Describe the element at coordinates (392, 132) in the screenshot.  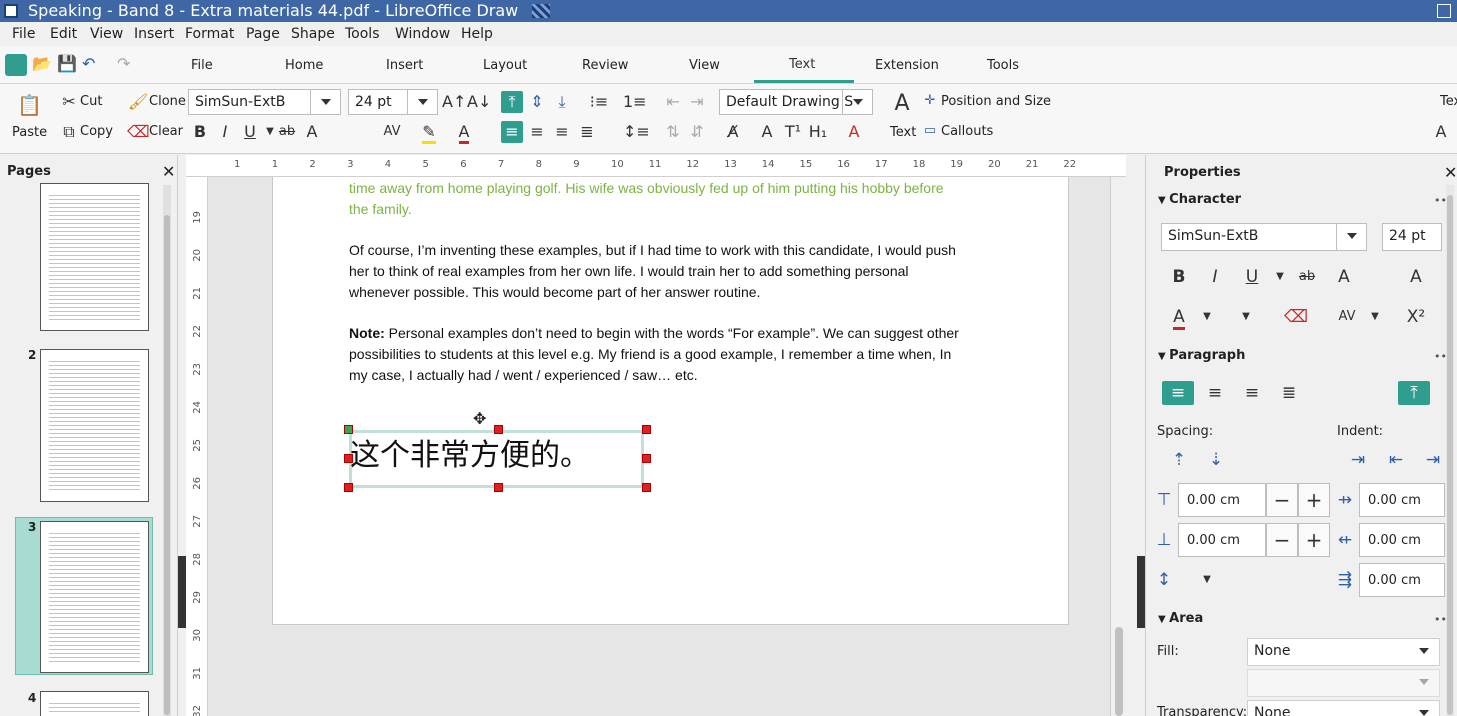
I see `character-spacing-icon: AV` at that location.